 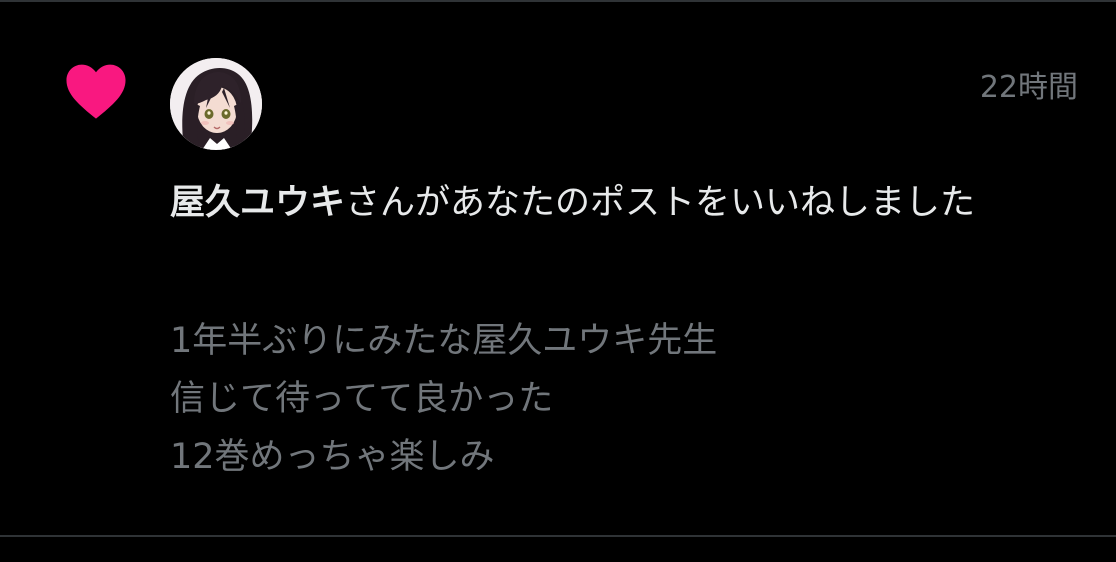 I want to click on action-text: さんがあなたのポストをいいねしました, so click(x=660, y=203).